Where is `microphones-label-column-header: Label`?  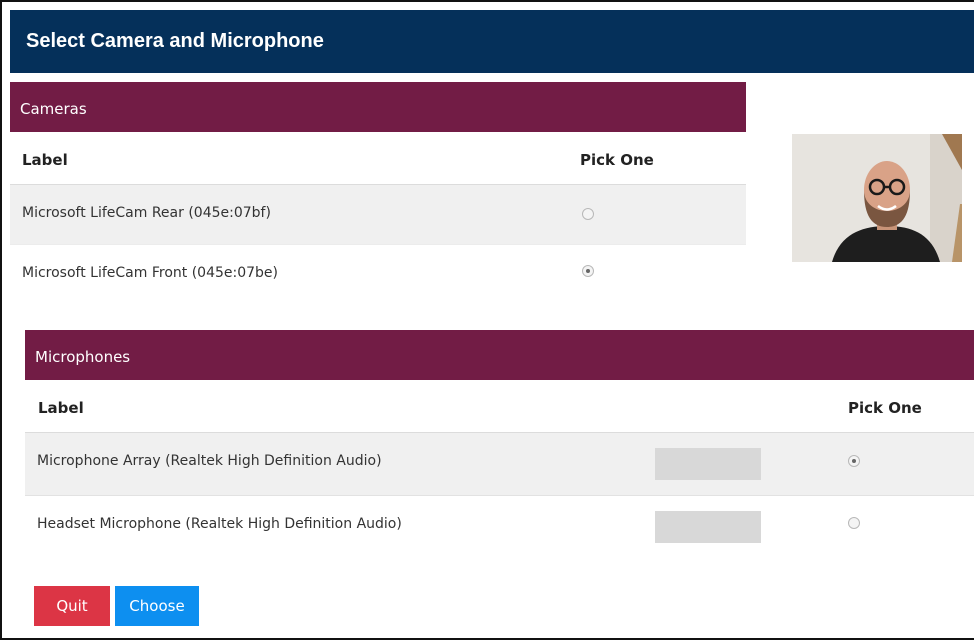 microphones-label-column-header: Label is located at coordinates (61, 408).